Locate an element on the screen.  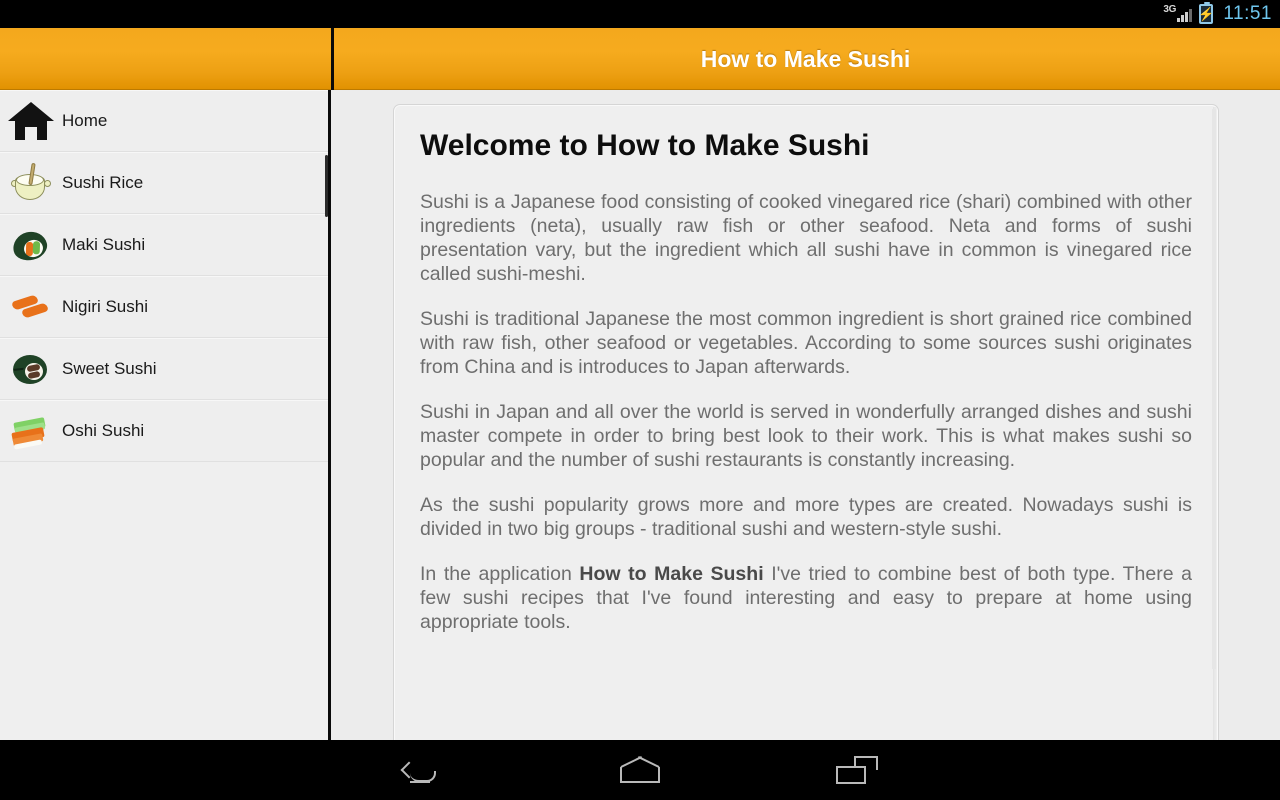
home-button is located at coordinates (640, 770).